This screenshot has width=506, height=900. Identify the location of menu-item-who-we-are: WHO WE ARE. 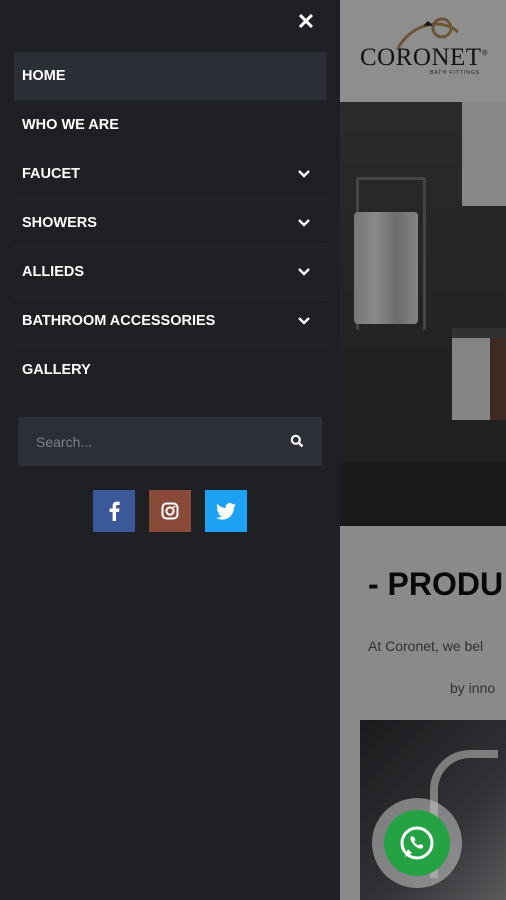
(170, 125).